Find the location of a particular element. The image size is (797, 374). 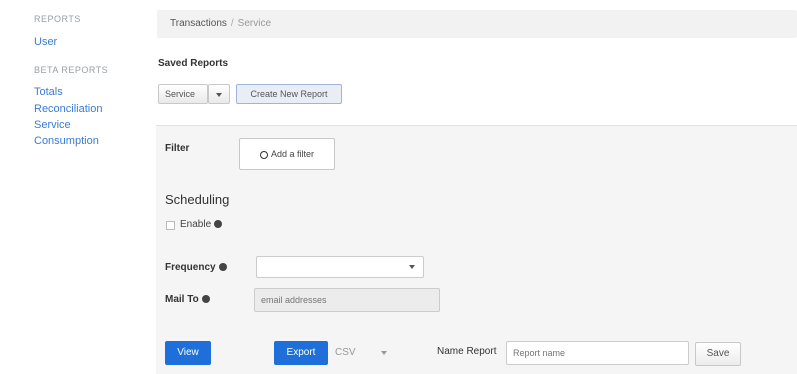

saved-reports-title: Saved Reports is located at coordinates (193, 63).